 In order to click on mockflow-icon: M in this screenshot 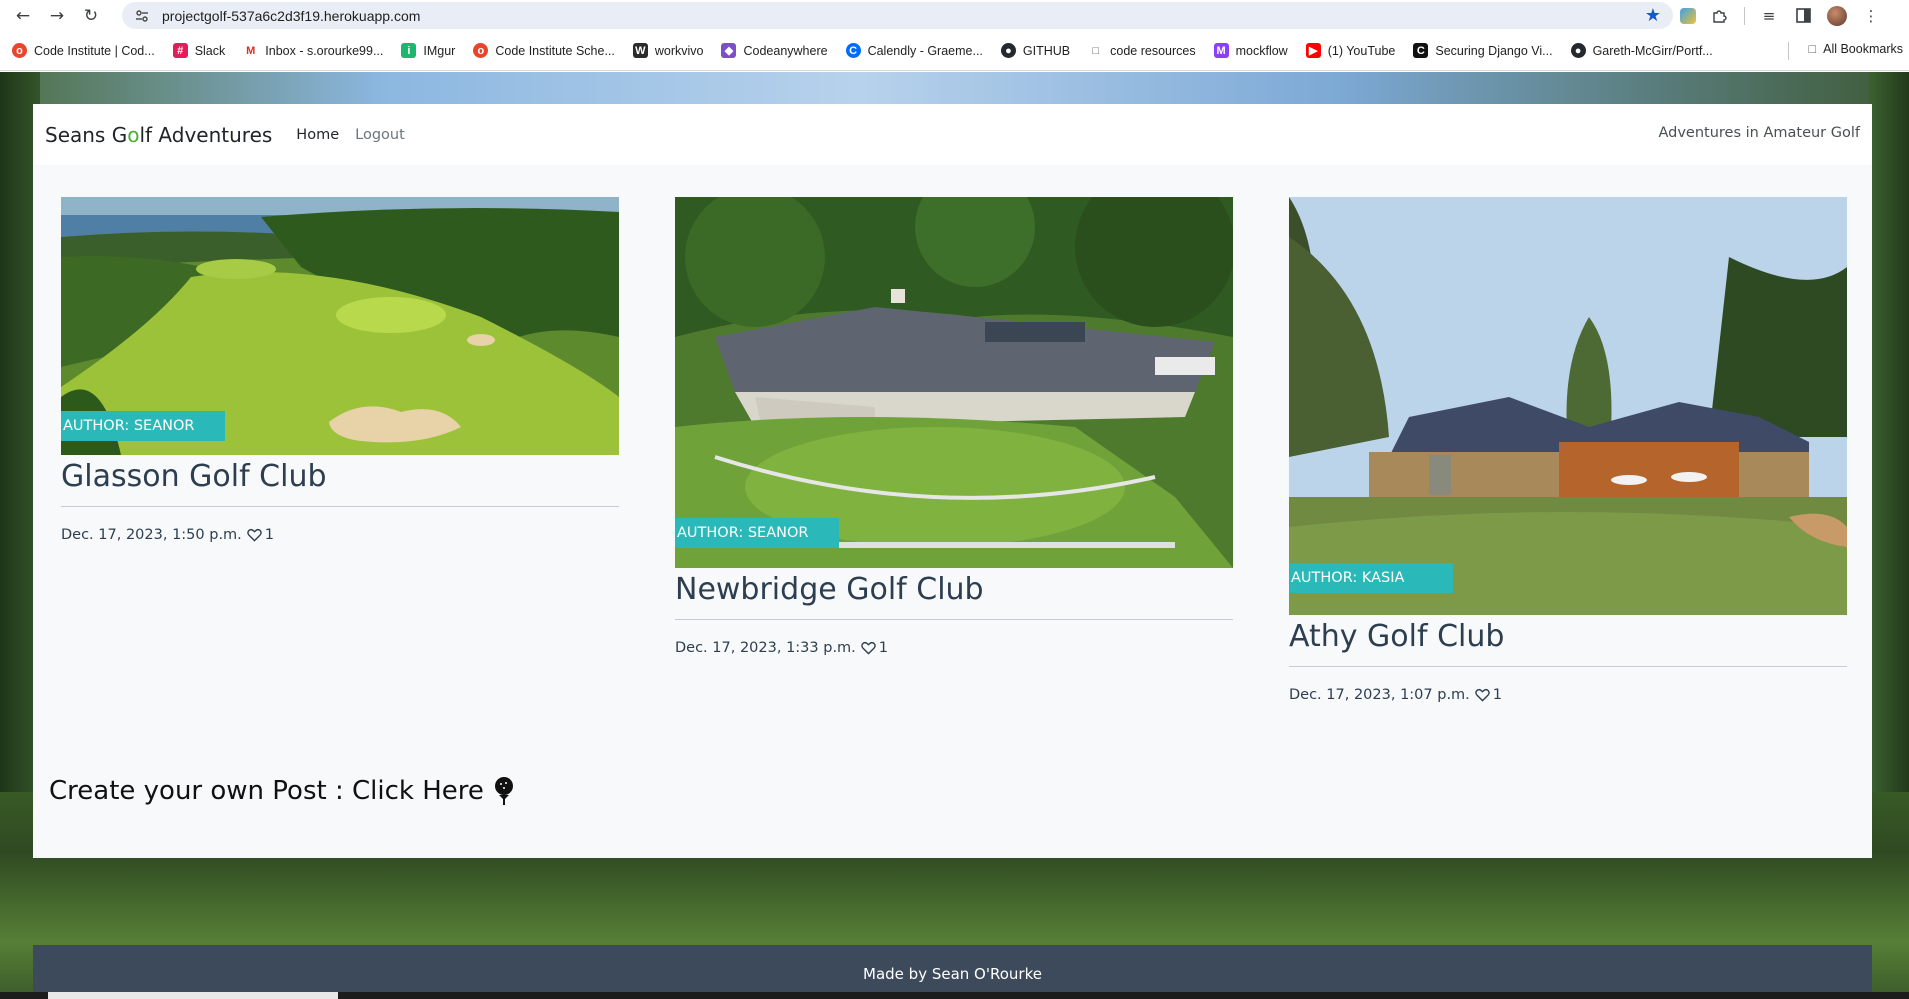, I will do `click(1221, 50)`.